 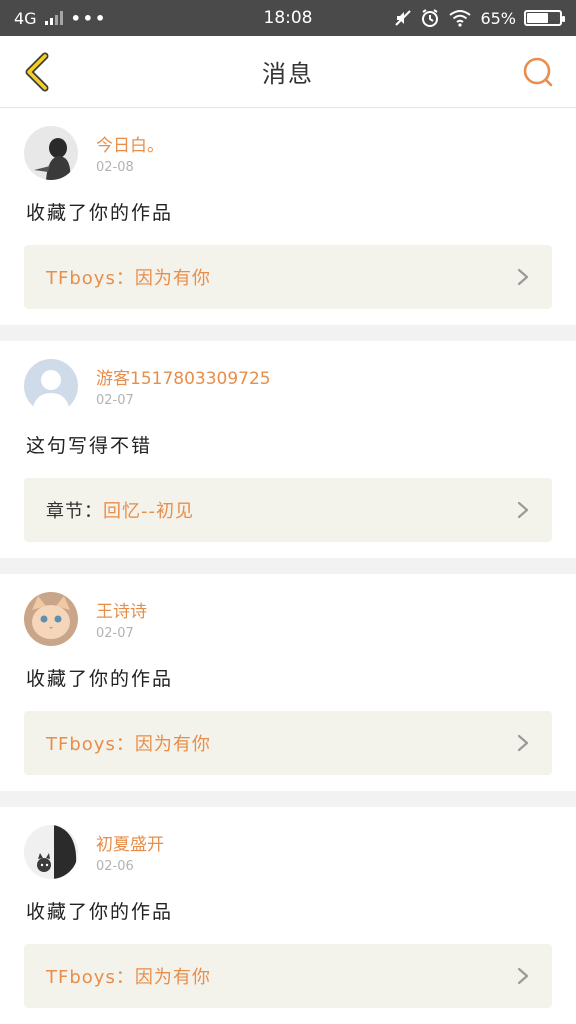 I want to click on referenced-work-link: 章节：回忆--初见, so click(x=288, y=510).